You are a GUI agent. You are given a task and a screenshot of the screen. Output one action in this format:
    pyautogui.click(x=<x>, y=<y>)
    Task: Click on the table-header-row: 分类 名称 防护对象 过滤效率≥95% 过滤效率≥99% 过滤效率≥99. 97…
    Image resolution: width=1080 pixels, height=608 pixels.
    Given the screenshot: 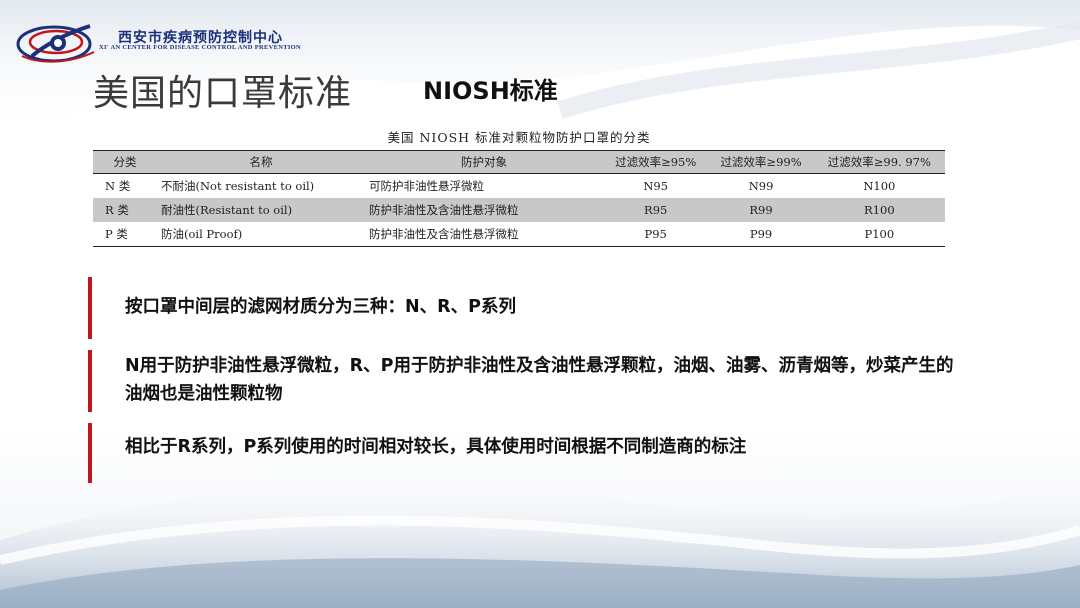 What is the action you would take?
    pyautogui.click(x=519, y=162)
    